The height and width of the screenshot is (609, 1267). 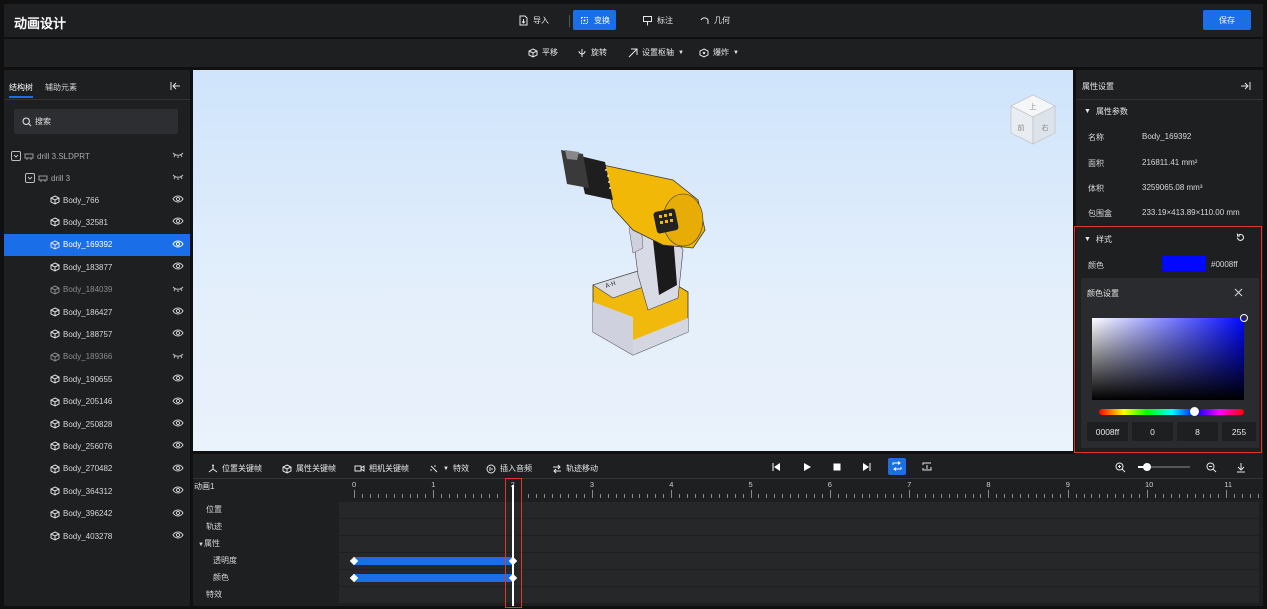 What do you see at coordinates (719, 52) in the screenshot?
I see `explode-button: 爆炸 ▼` at bounding box center [719, 52].